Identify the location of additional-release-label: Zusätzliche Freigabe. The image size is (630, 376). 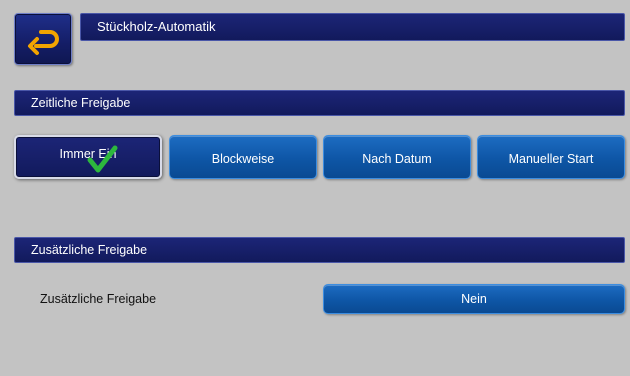
(98, 299).